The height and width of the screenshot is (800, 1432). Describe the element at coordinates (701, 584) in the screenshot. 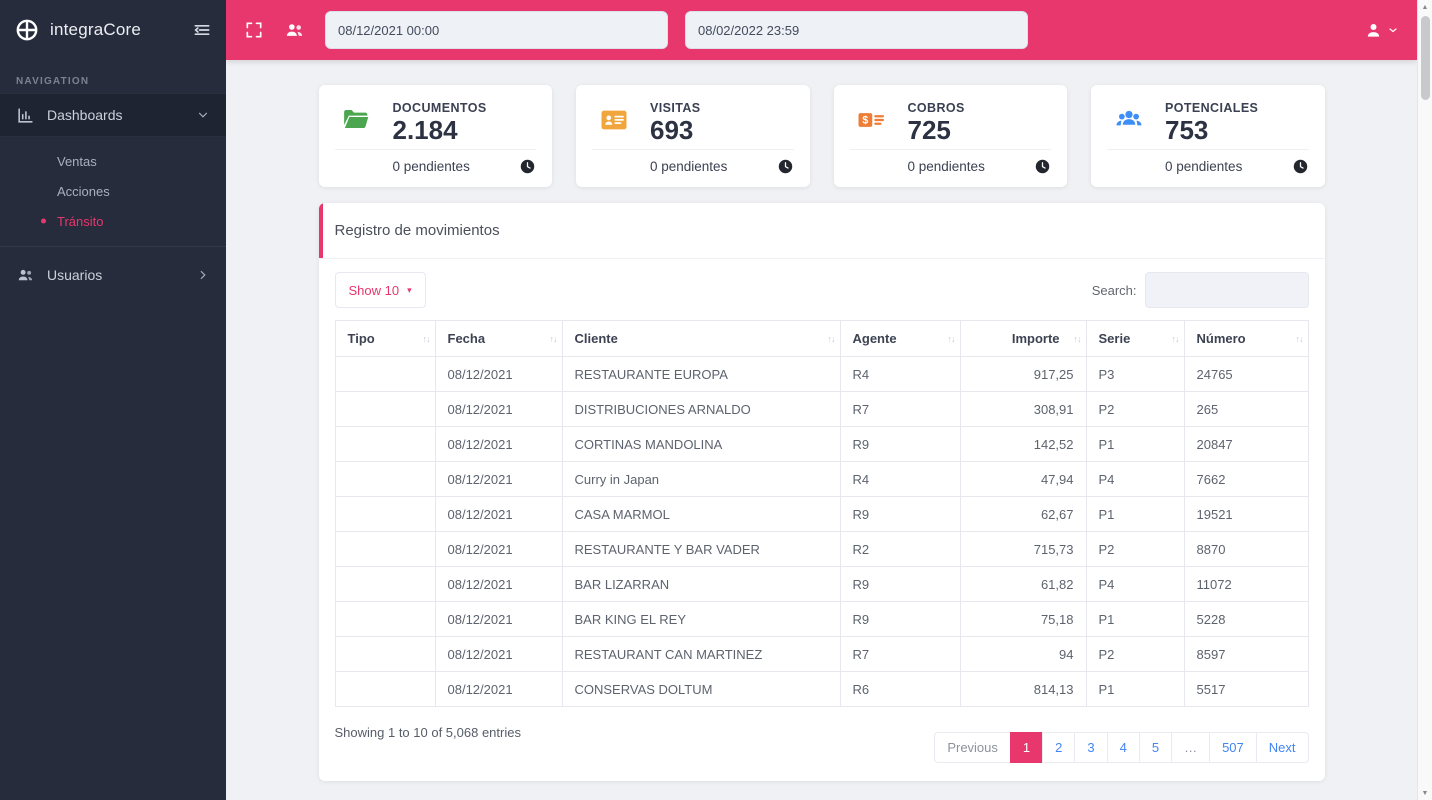

I see `cell-cliente: BAR LIZARRAN` at that location.